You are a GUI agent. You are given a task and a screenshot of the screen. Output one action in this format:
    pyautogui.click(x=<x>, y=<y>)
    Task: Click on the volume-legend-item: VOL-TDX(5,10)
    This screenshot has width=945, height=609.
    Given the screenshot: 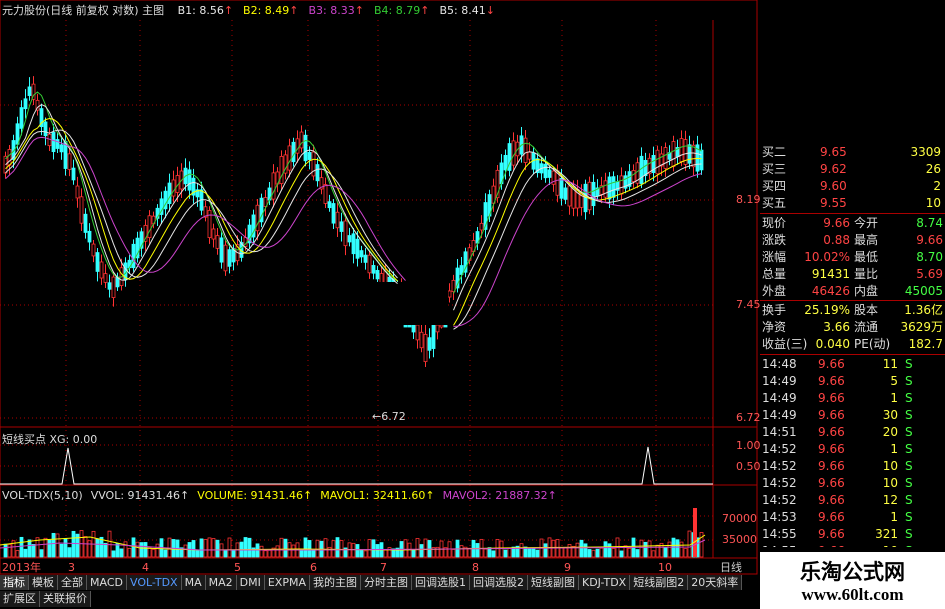 What is the action you would take?
    pyautogui.click(x=42, y=495)
    